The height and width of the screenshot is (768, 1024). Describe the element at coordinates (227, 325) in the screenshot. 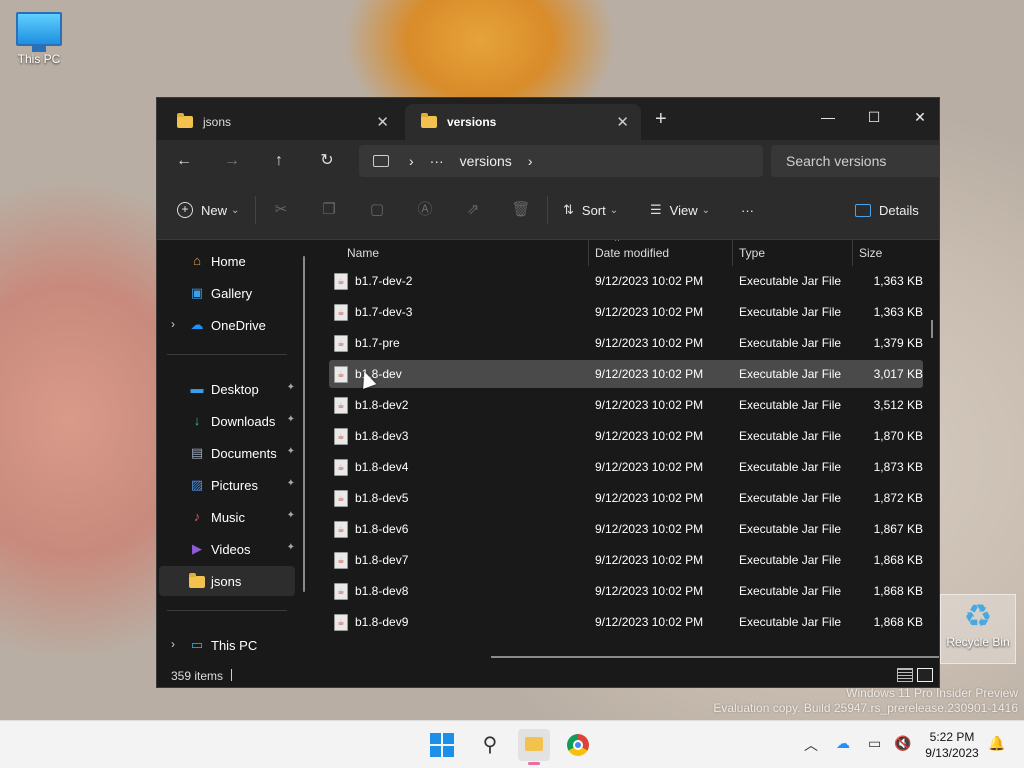

I see `sidebar-item-onedrive: › ☁ OneDrive` at that location.